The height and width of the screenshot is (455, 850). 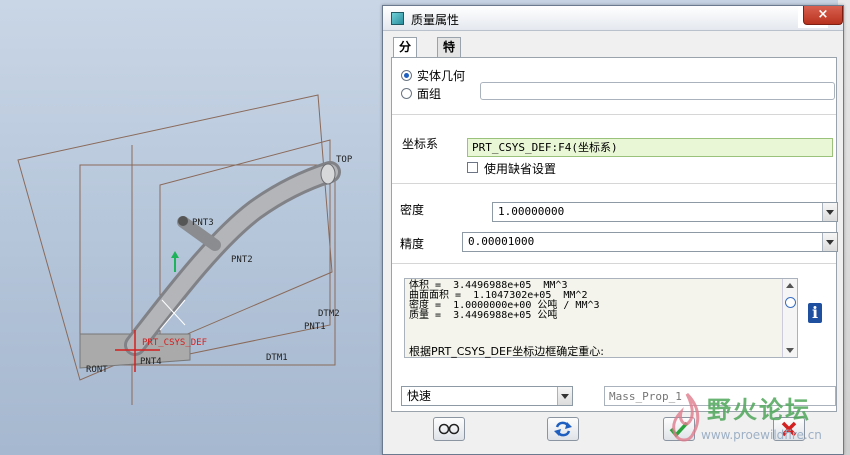 What do you see at coordinates (790, 302) in the screenshot?
I see `scroll-thumb` at bounding box center [790, 302].